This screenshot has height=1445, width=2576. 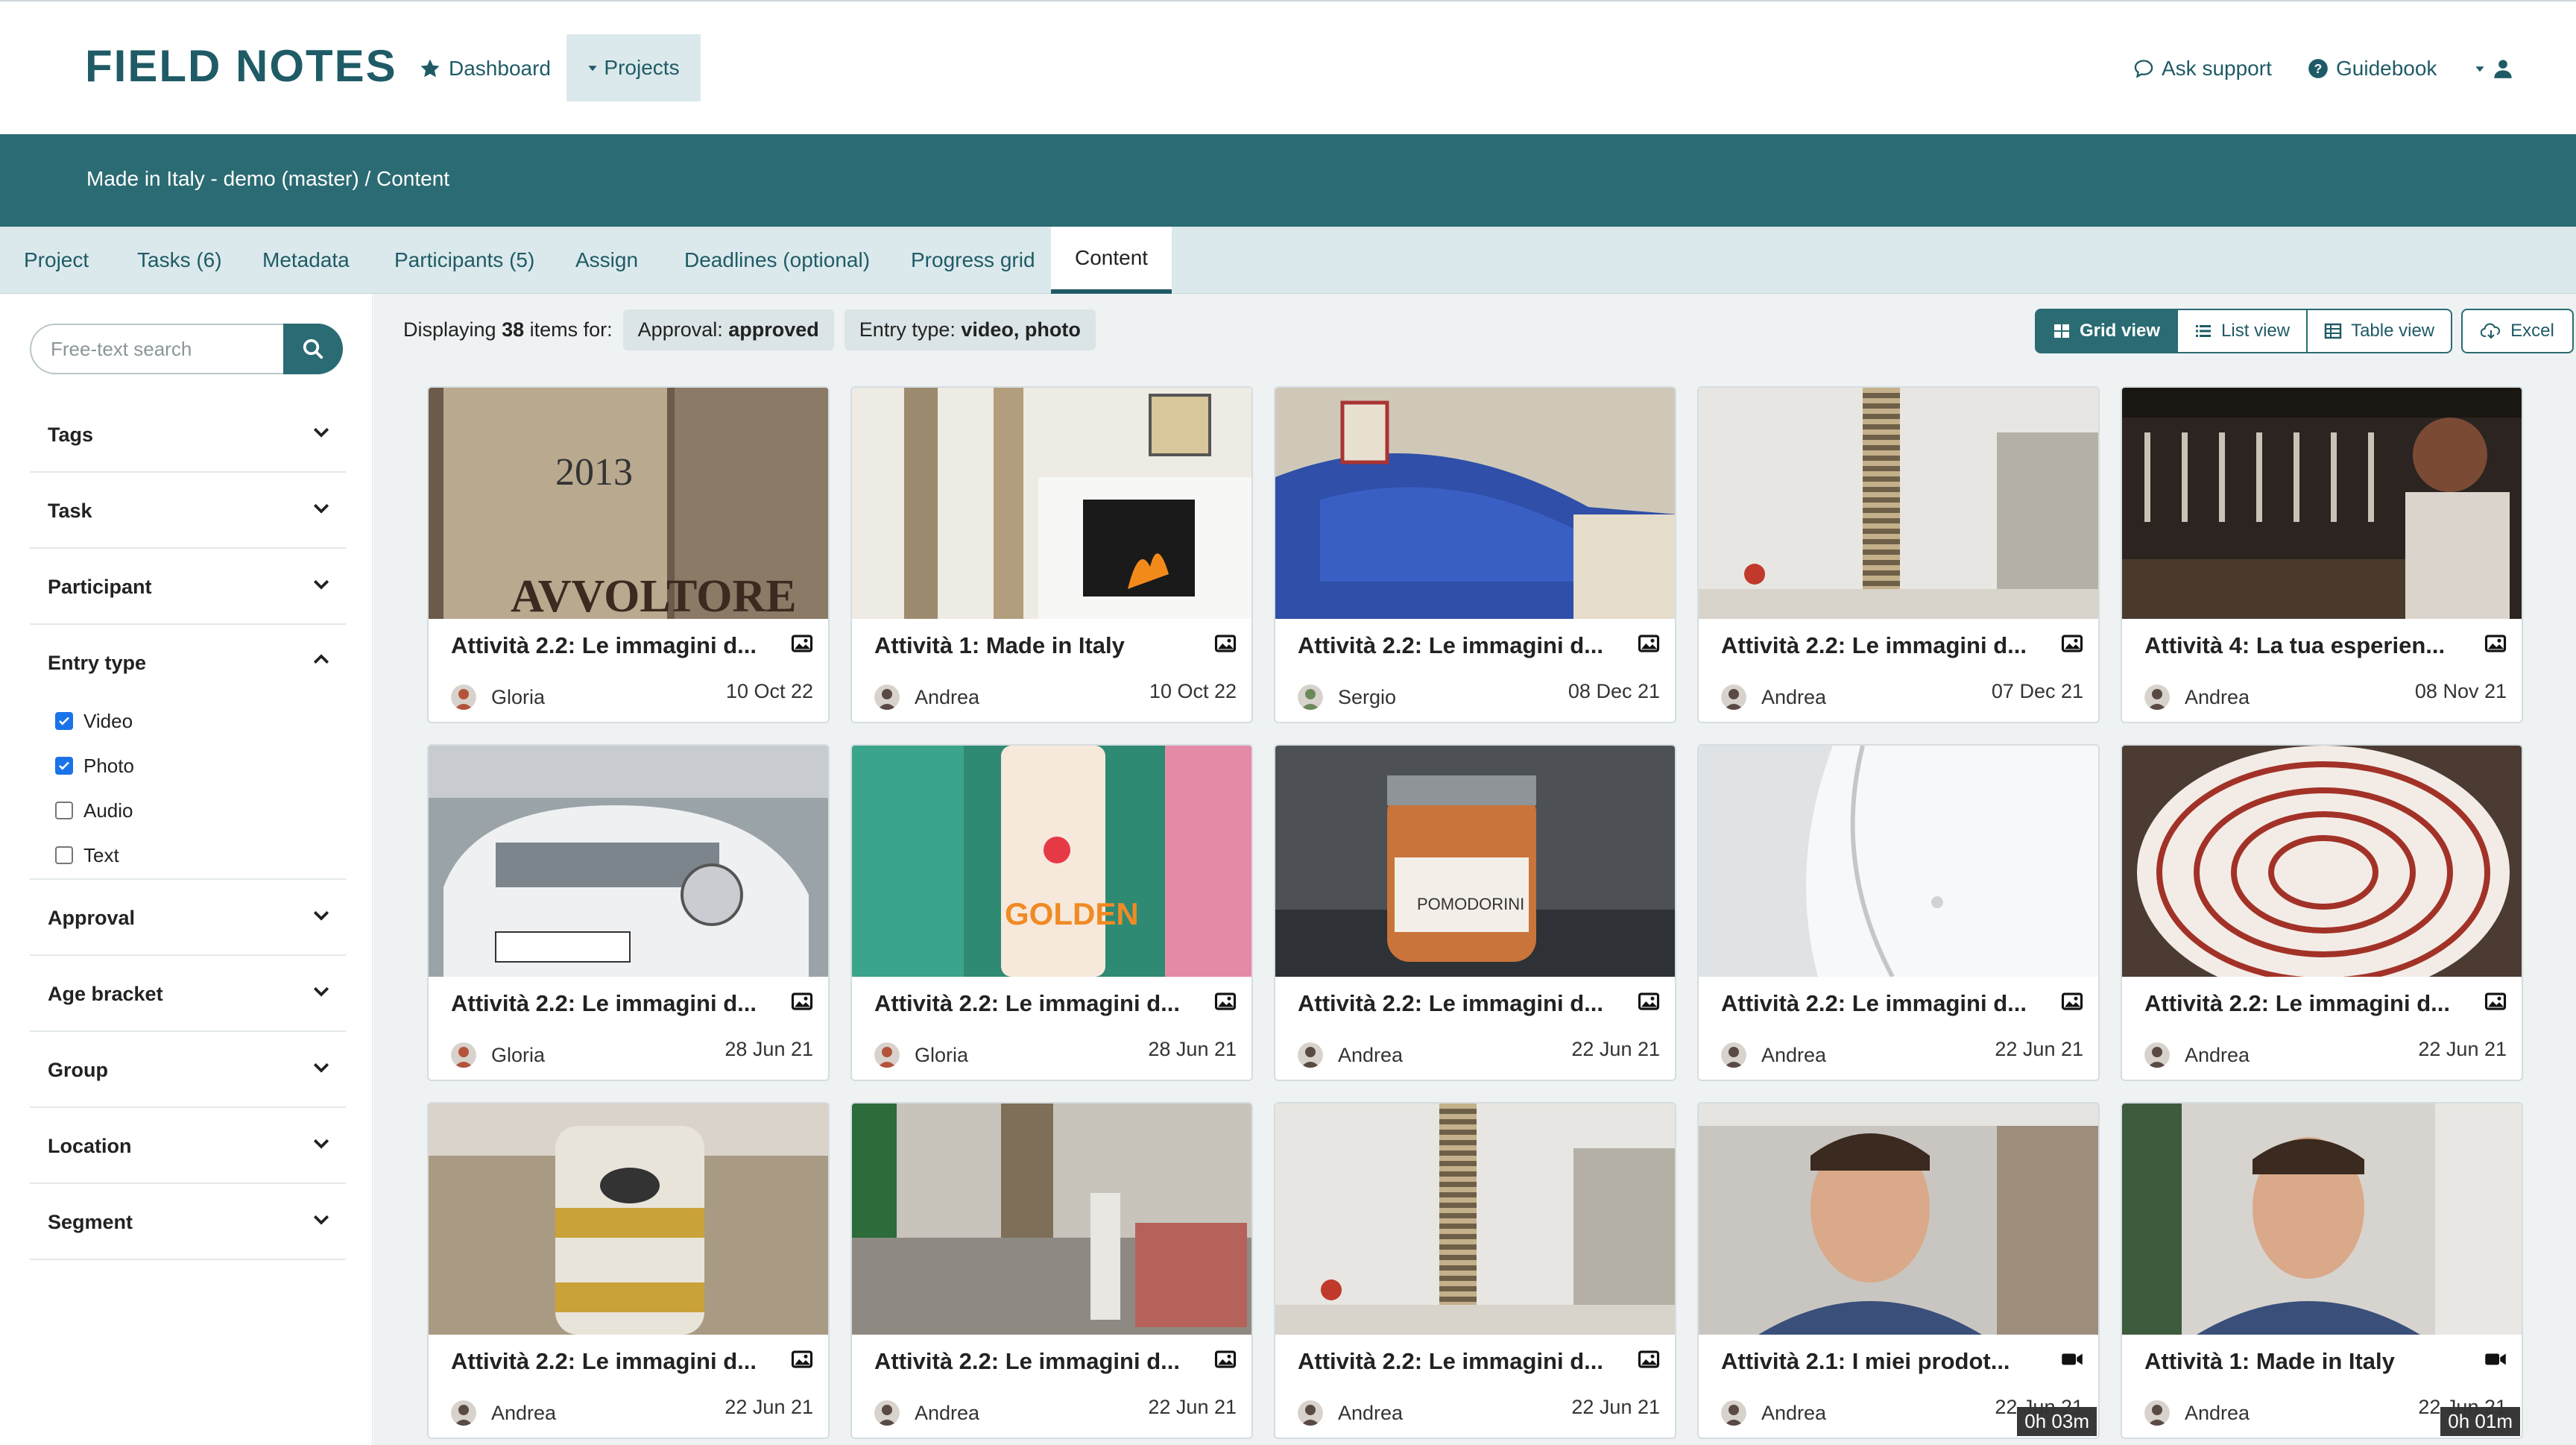 What do you see at coordinates (970, 329) in the screenshot?
I see `active-filter-chip-entry-type: Entry type: video, photo` at bounding box center [970, 329].